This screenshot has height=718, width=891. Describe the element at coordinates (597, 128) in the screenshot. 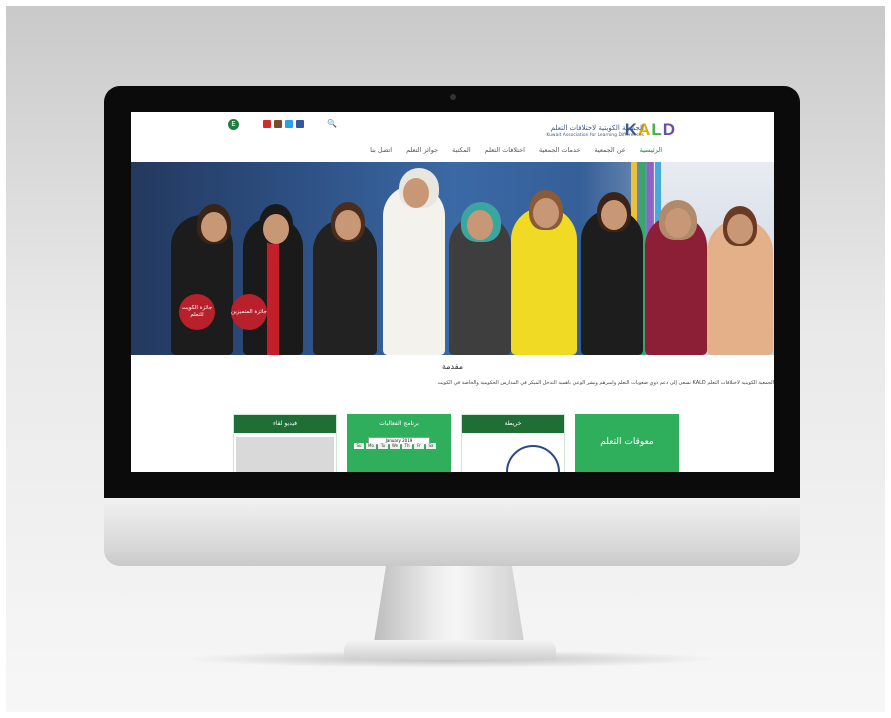

I see `logo-name-arabic: الجمعية الكويتية لاختلافات التعلم` at that location.